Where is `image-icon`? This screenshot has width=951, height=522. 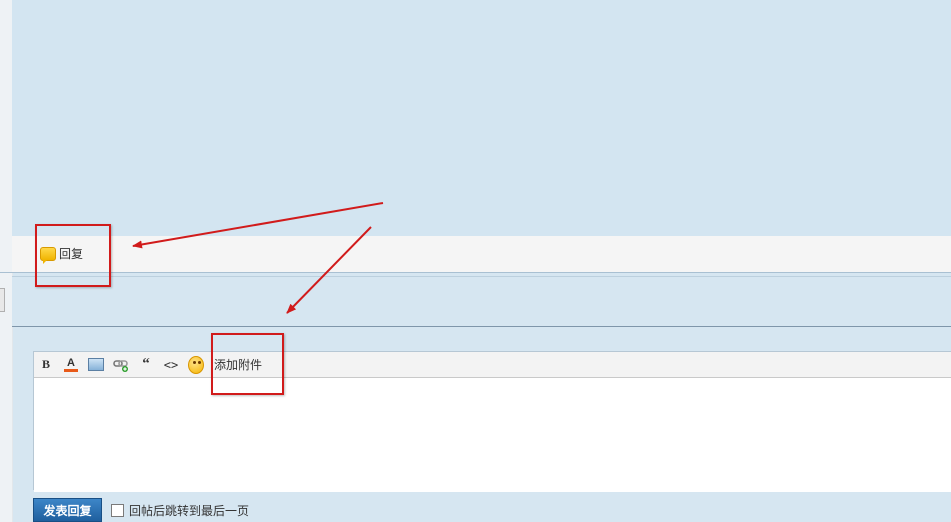
image-icon is located at coordinates (96, 365).